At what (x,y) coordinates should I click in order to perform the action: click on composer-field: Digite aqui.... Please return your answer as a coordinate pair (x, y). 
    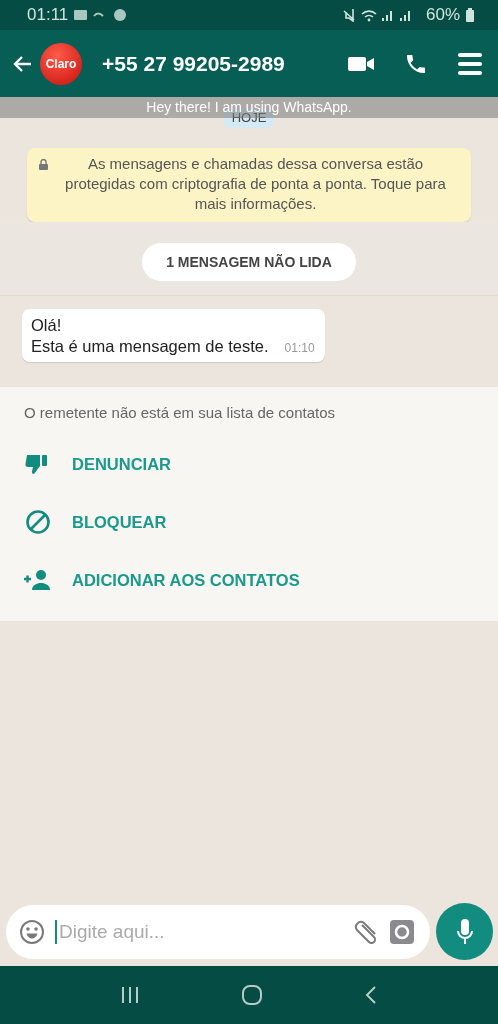
    Looking at the image, I should click on (218, 931).